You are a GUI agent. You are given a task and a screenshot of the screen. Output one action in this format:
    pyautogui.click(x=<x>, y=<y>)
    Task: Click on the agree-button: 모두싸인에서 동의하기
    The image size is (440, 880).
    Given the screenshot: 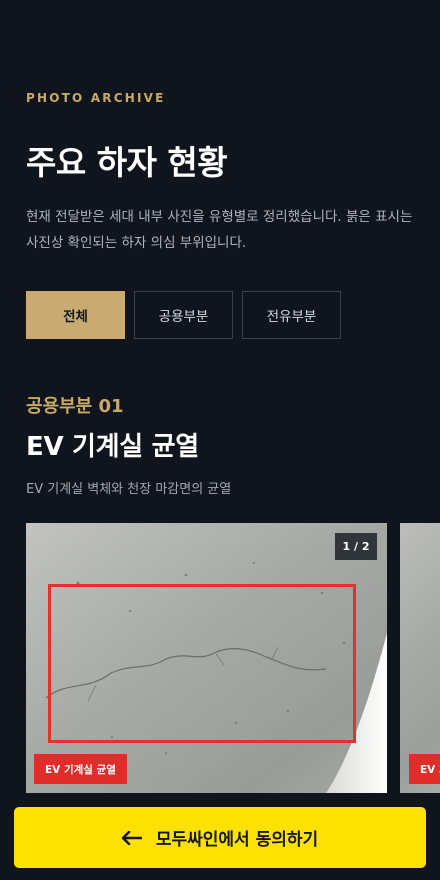 What is the action you would take?
    pyautogui.click(x=220, y=837)
    